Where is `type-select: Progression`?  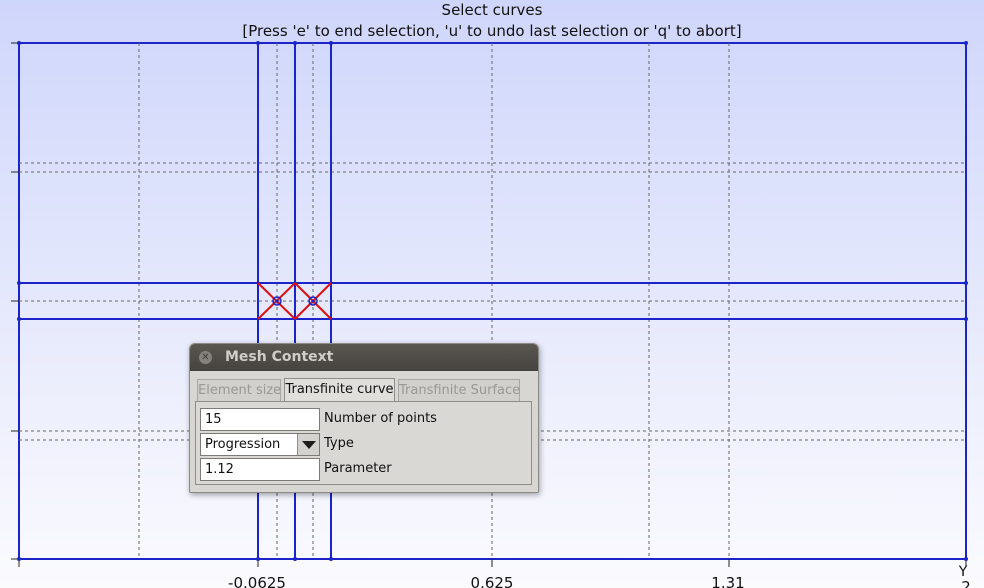
type-select: Progression is located at coordinates (260, 444).